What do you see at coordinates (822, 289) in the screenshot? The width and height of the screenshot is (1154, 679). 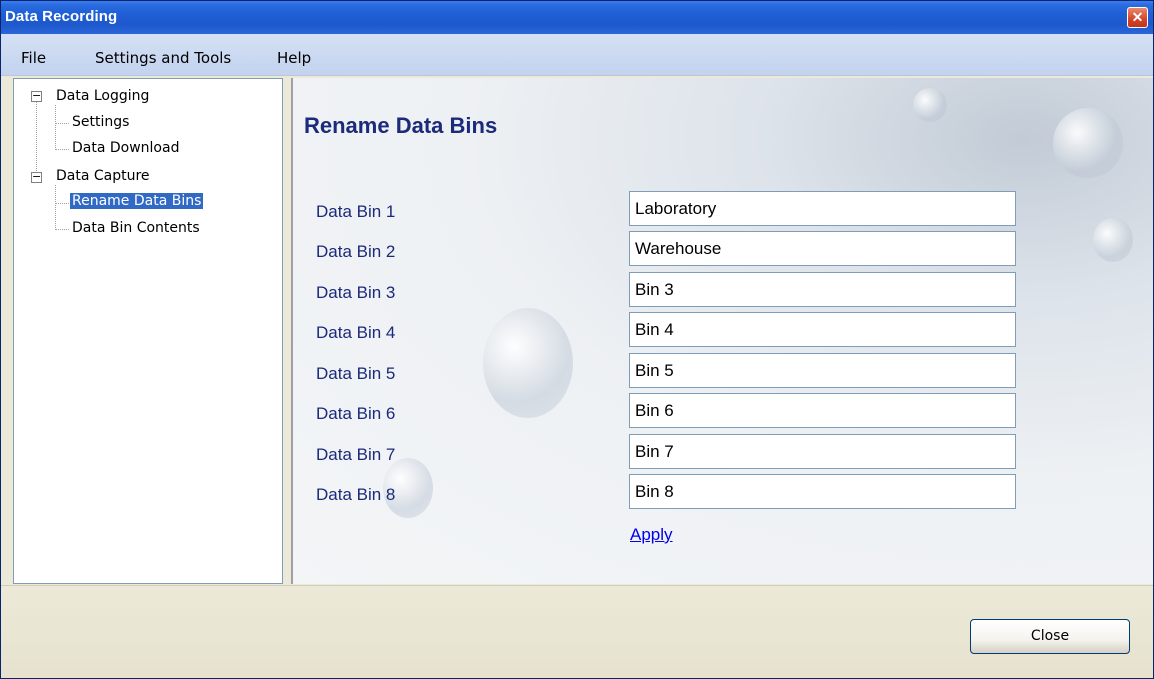 I see `bin-3-input` at bounding box center [822, 289].